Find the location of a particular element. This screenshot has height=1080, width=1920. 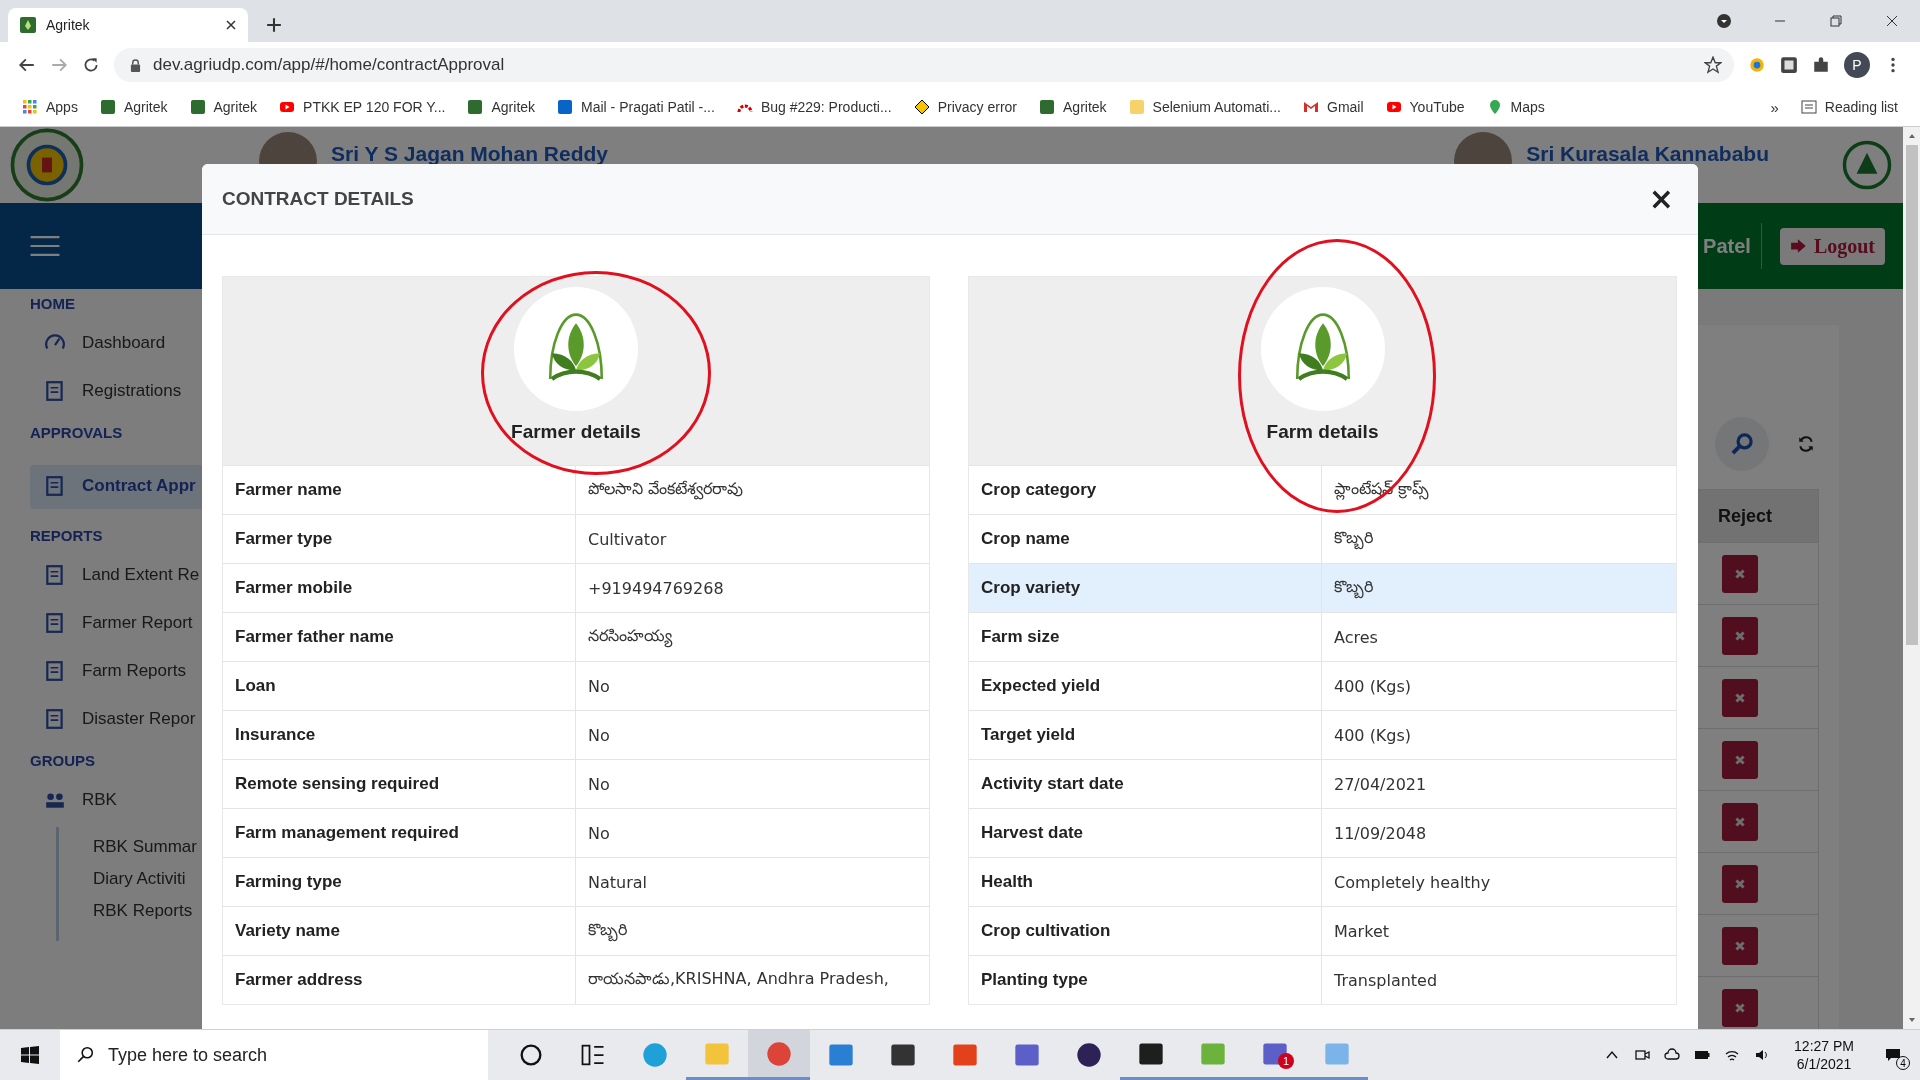

refresh-icon is located at coordinates (1806, 444).